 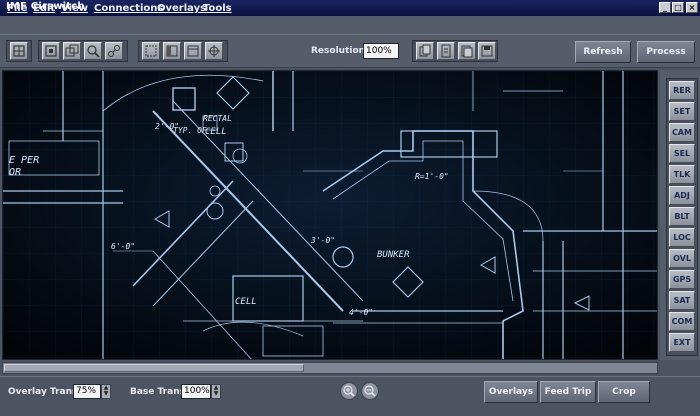 What do you see at coordinates (682, 342) in the screenshot?
I see `side-button-ext: EXT` at bounding box center [682, 342].